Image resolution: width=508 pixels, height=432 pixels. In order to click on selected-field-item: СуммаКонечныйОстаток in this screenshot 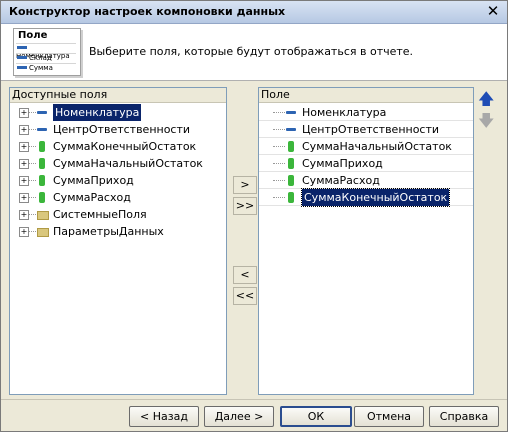, I will do `click(366, 197)`.